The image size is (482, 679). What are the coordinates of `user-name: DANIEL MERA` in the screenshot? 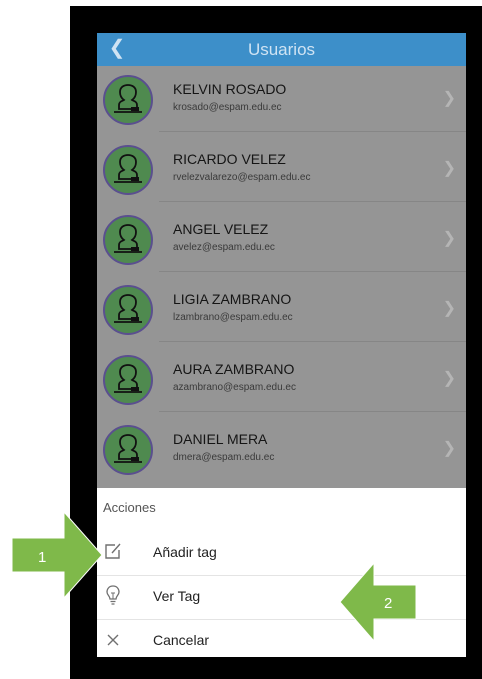 It's located at (220, 439).